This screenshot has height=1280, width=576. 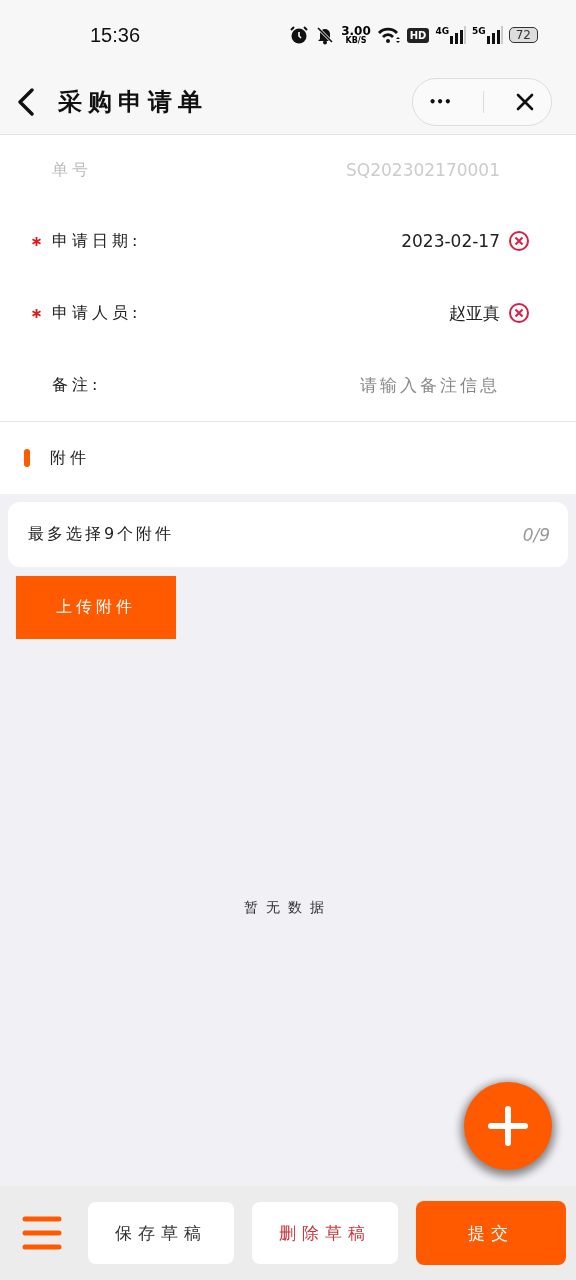 What do you see at coordinates (77, 385) in the screenshot?
I see `field-label: 备注:` at bounding box center [77, 385].